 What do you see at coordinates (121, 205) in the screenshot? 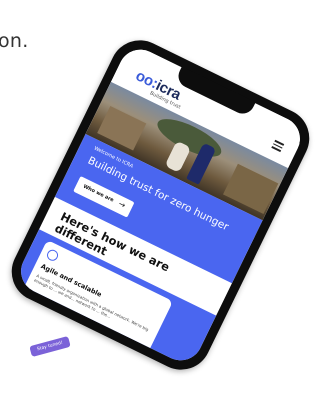
I see `arrow-right-icon: →` at bounding box center [121, 205].